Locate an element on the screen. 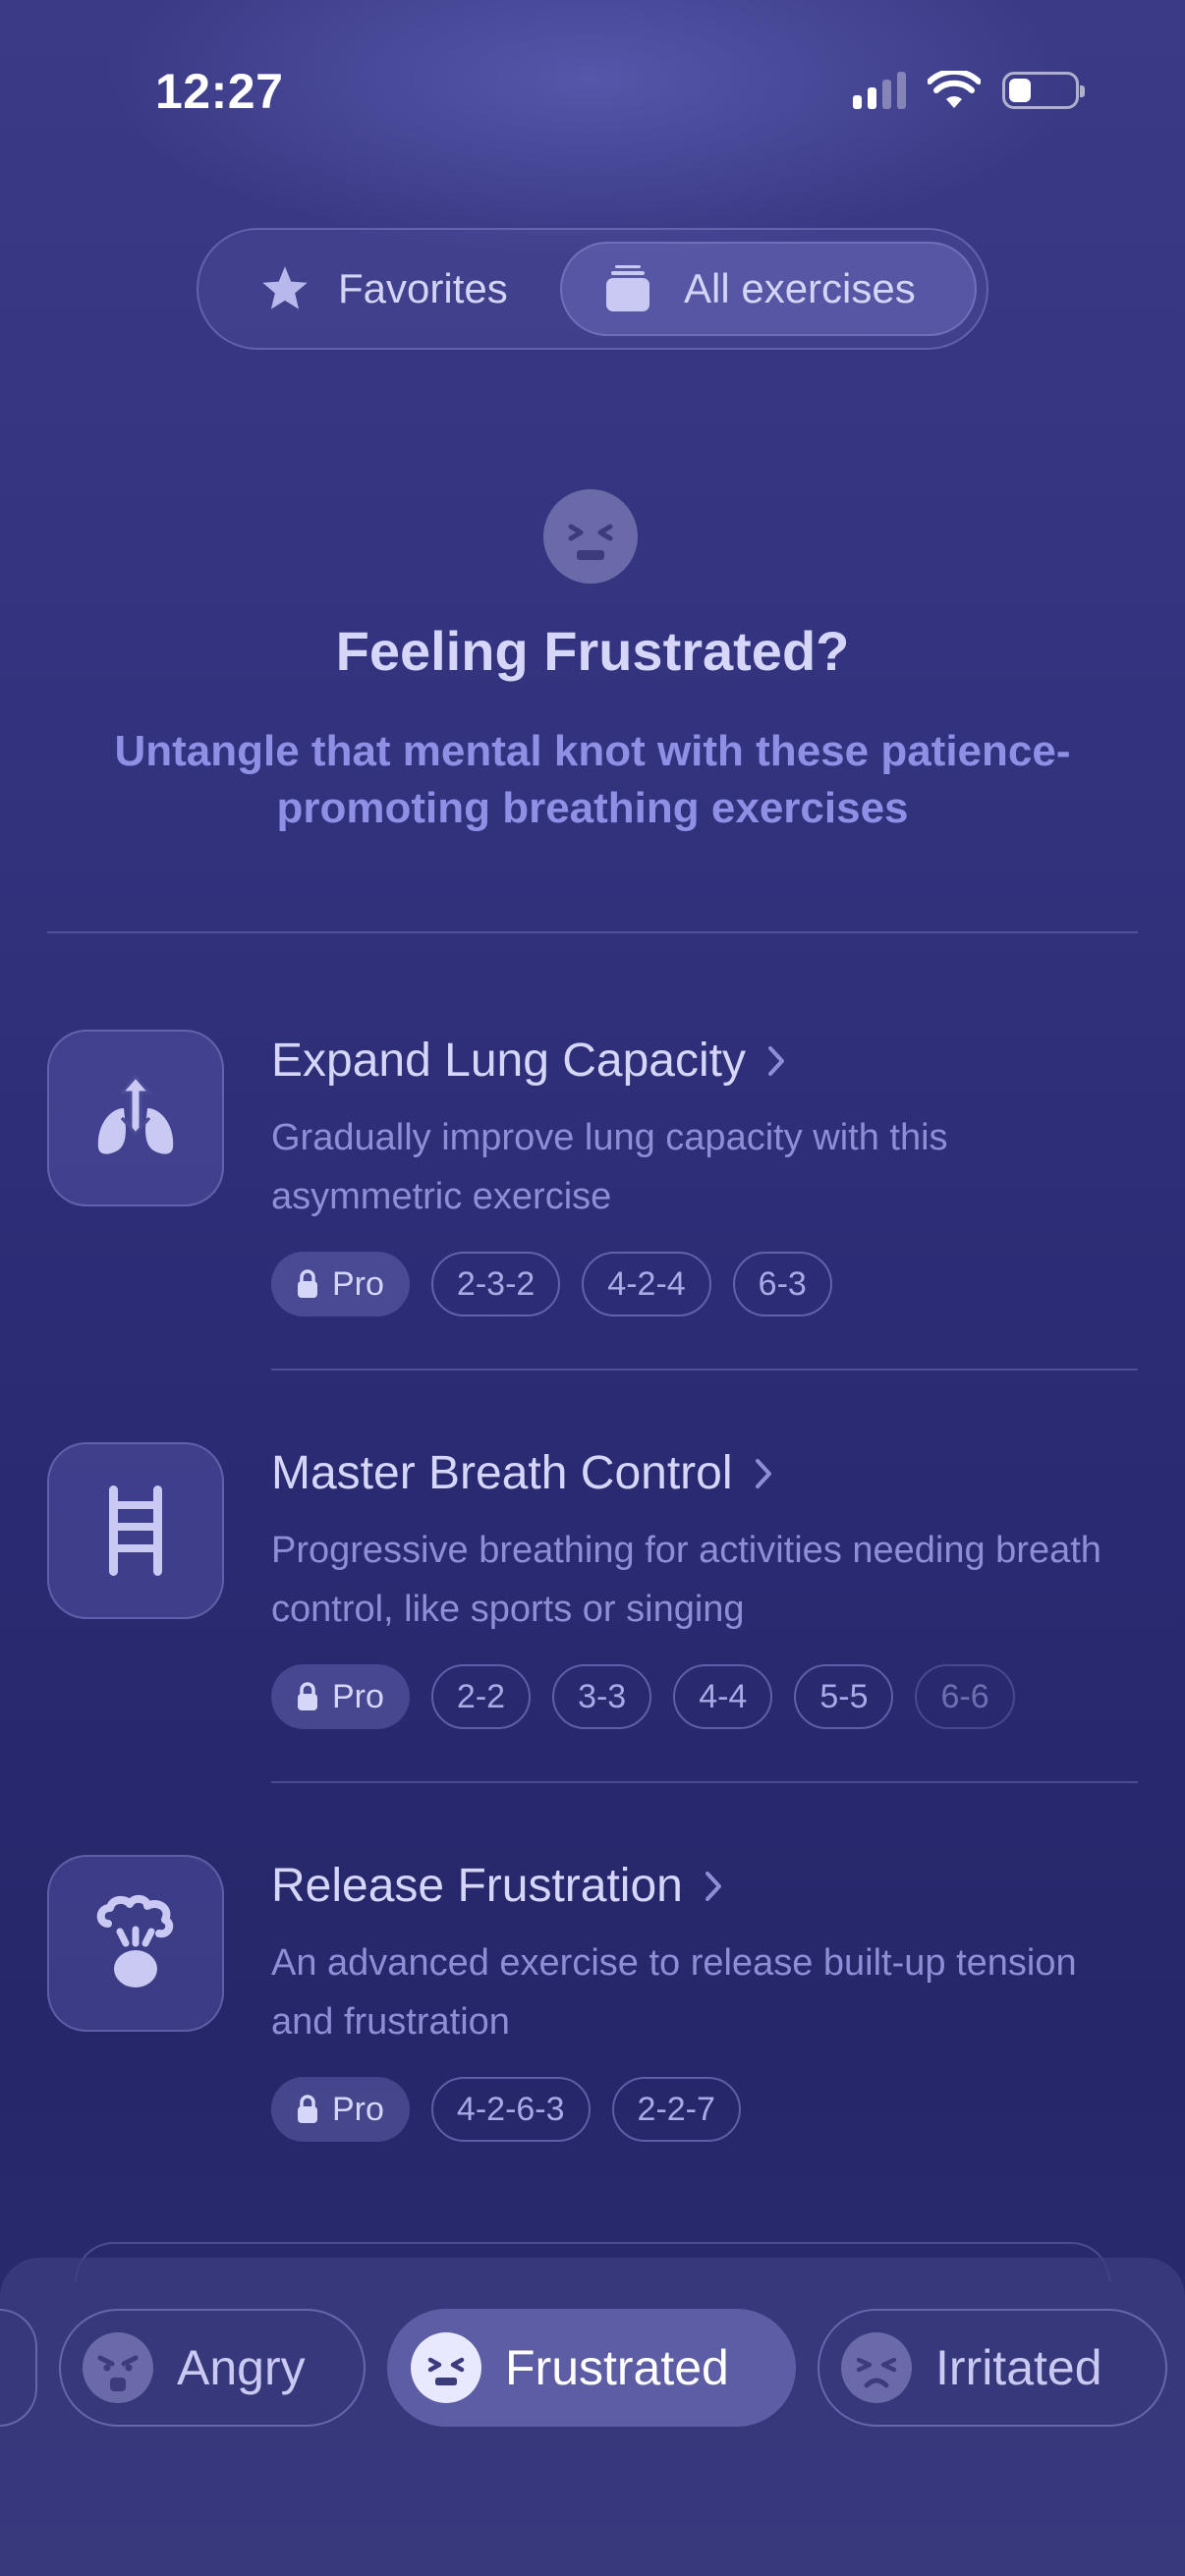  mood-chip-frustrated: Frustrated is located at coordinates (592, 2368).